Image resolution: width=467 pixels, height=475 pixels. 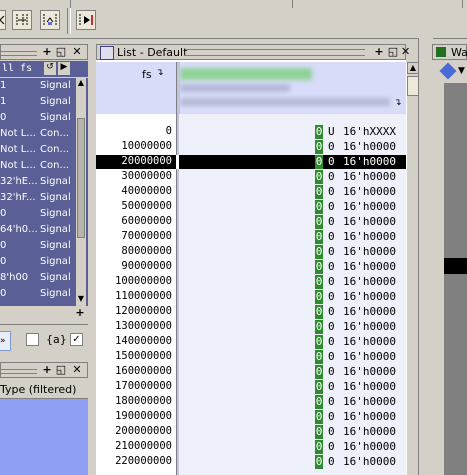 What do you see at coordinates (134, 311) in the screenshot?
I see `time-cell: 120000000` at bounding box center [134, 311].